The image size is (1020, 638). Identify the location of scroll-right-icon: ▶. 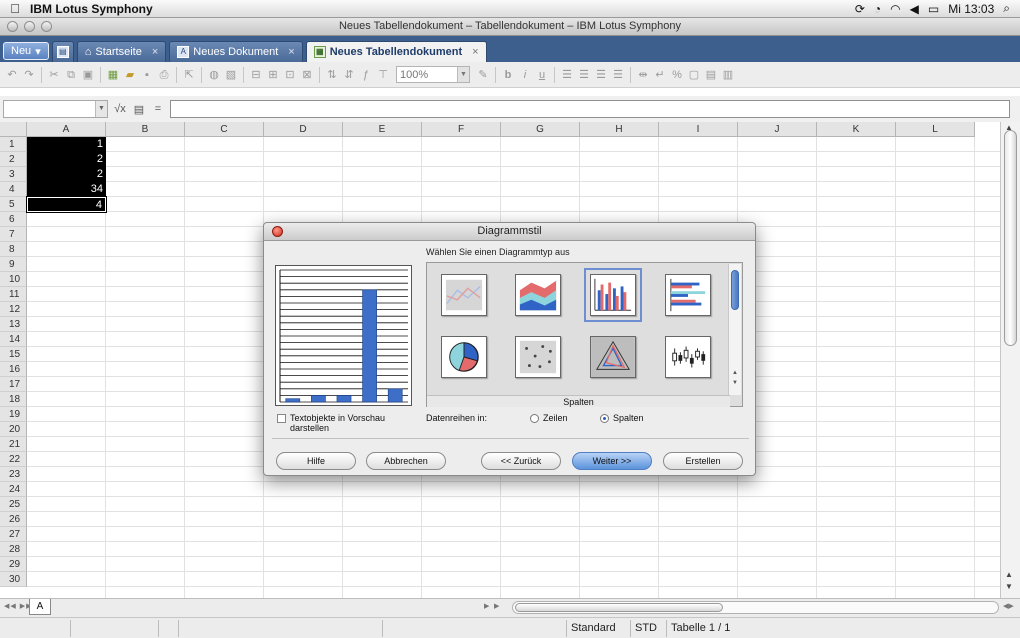
(496, 606).